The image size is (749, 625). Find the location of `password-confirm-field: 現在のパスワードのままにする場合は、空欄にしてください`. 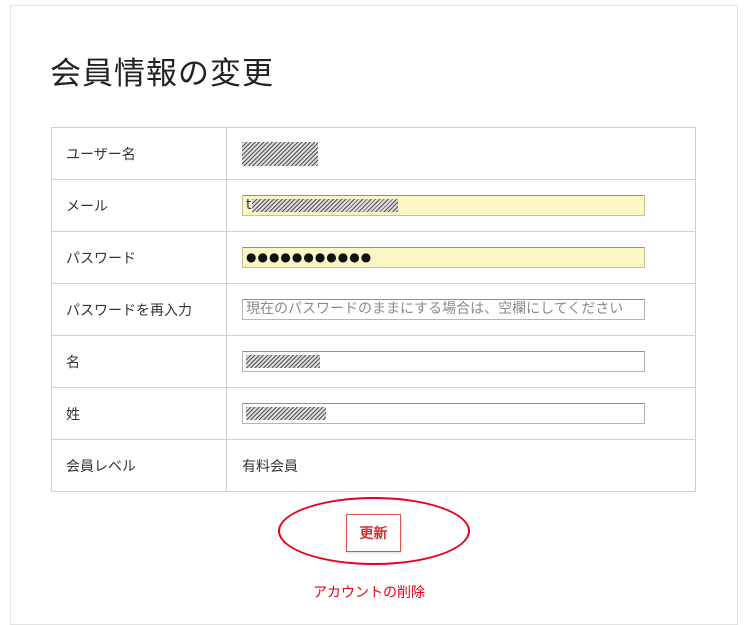

password-confirm-field: 現在のパスワードのままにする場合は、空欄にしてください is located at coordinates (443, 309).